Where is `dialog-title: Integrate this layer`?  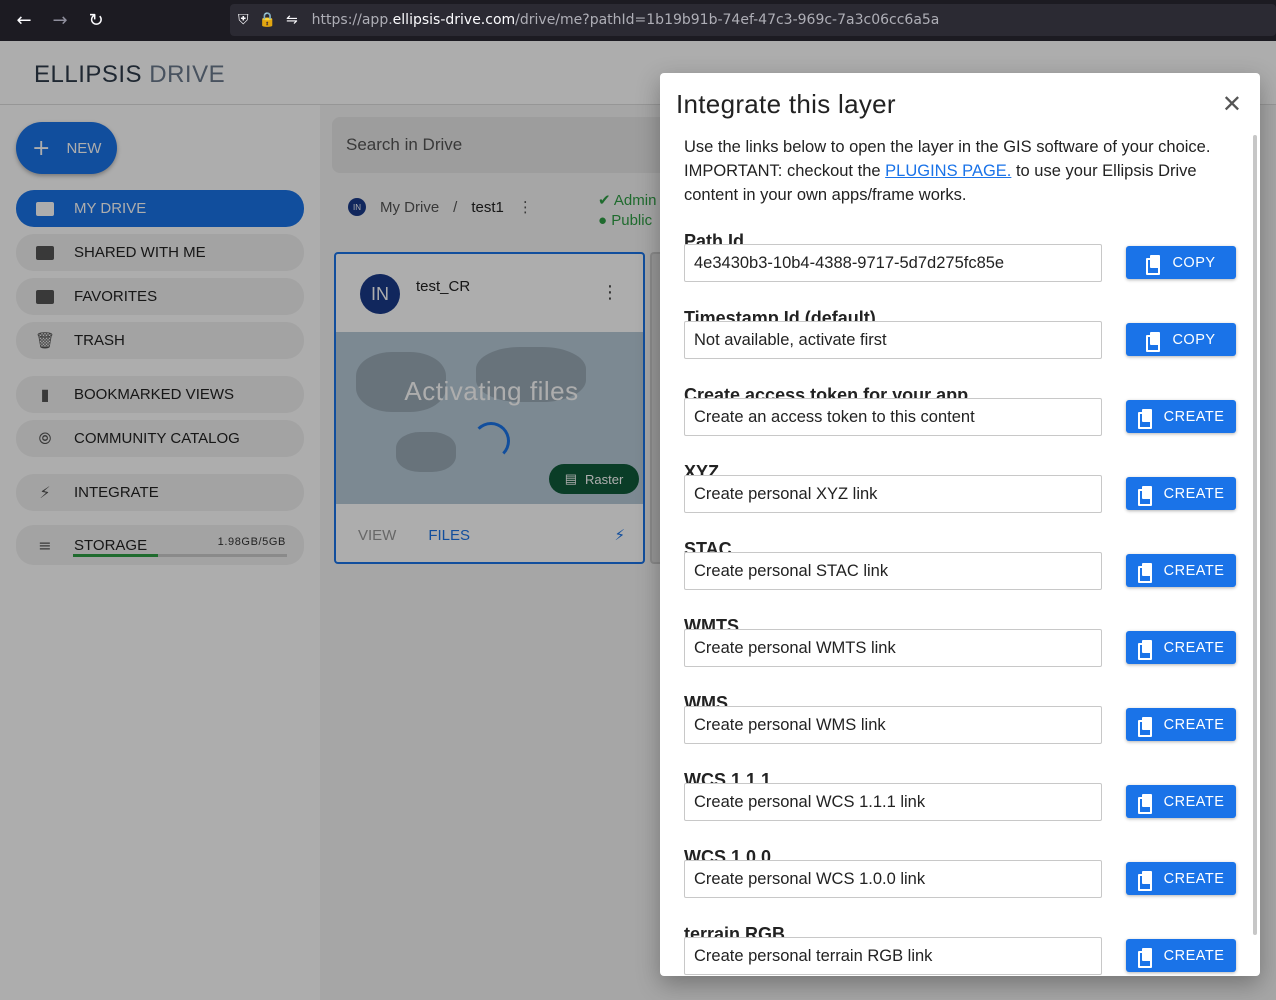
dialog-title: Integrate this layer is located at coordinates (786, 104).